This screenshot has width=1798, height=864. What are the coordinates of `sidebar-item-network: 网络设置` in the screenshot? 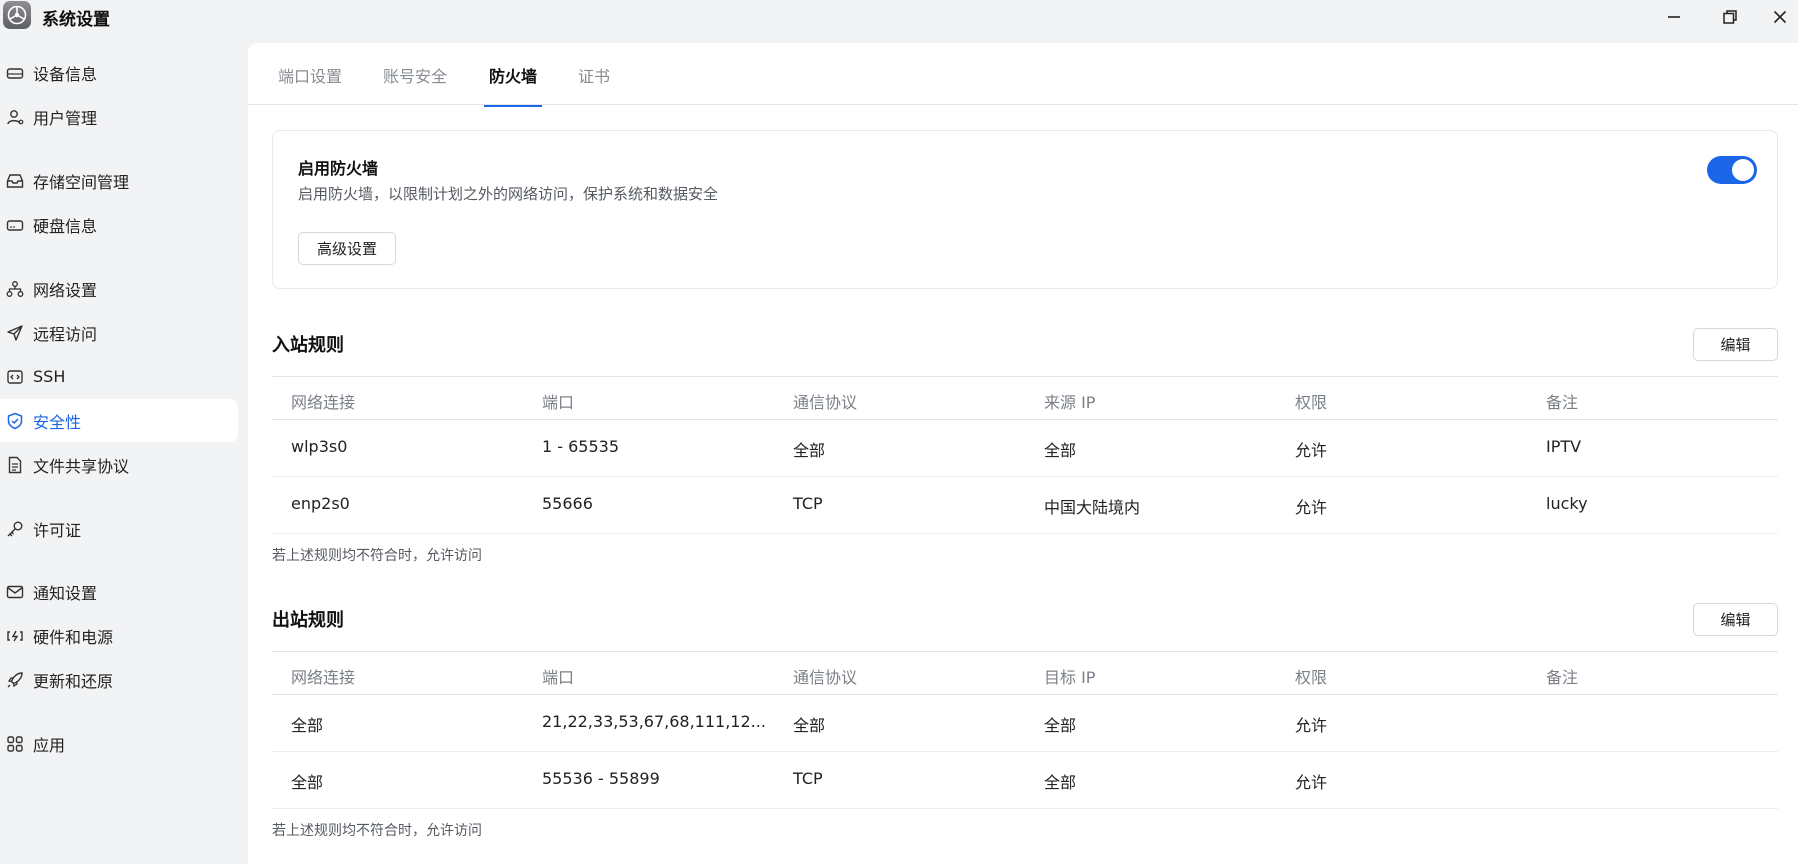 It's located at (119, 288).